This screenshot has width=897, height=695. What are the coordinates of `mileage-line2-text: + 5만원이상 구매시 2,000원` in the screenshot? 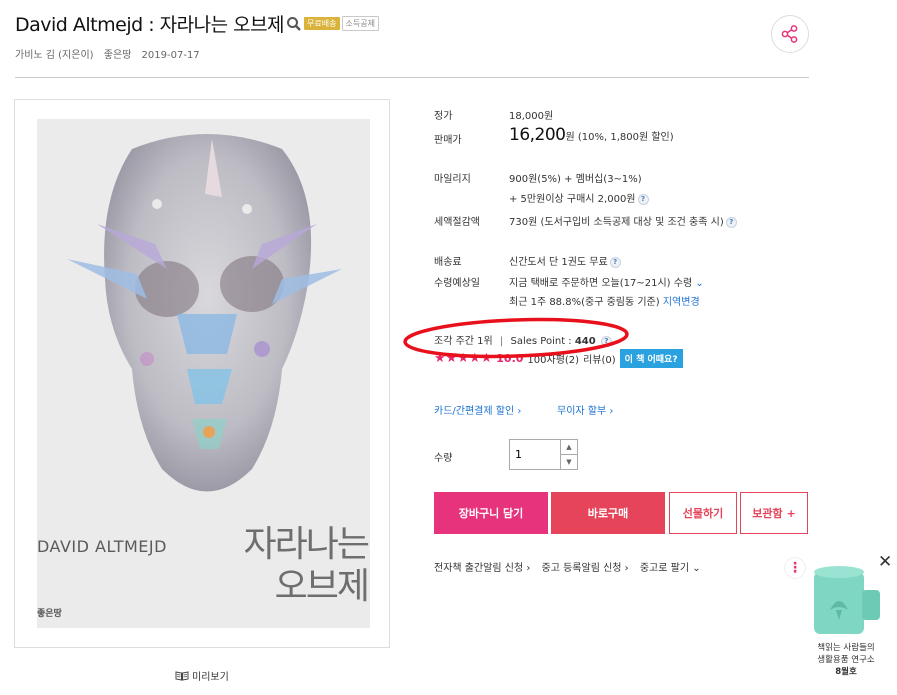 It's located at (572, 199).